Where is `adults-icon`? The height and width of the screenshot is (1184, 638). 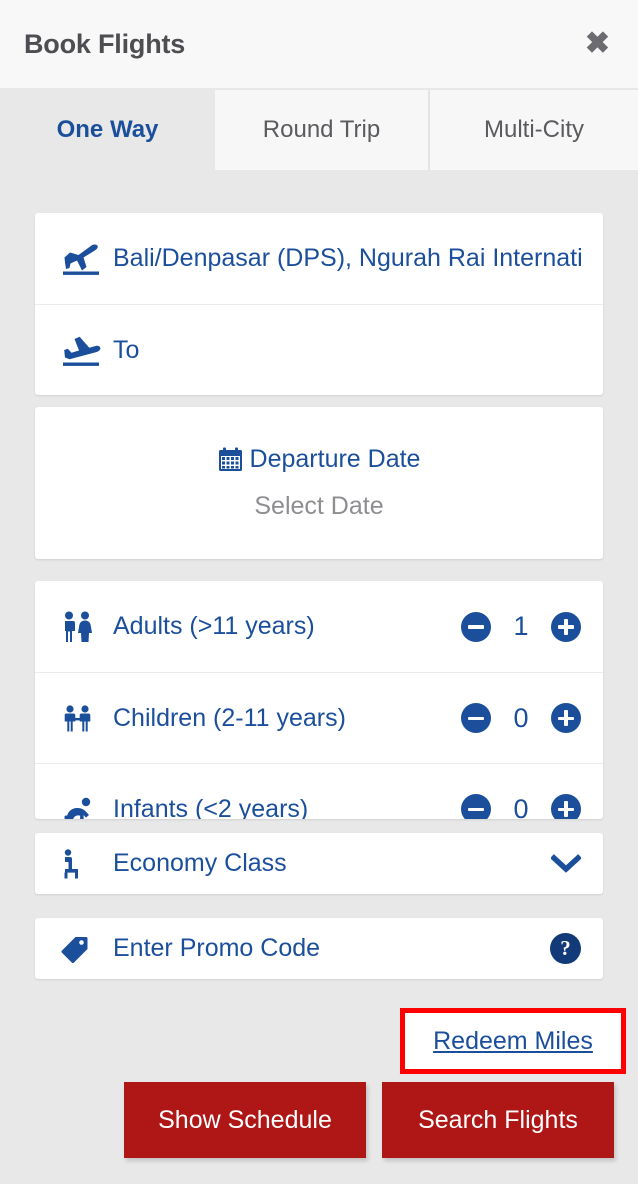 adults-icon is located at coordinates (87, 627).